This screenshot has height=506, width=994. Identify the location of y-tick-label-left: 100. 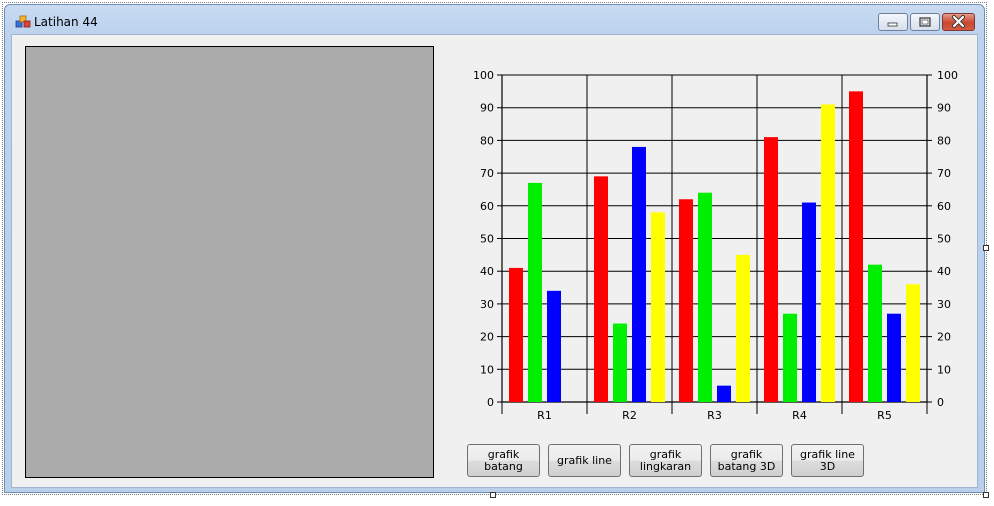
(483, 75).